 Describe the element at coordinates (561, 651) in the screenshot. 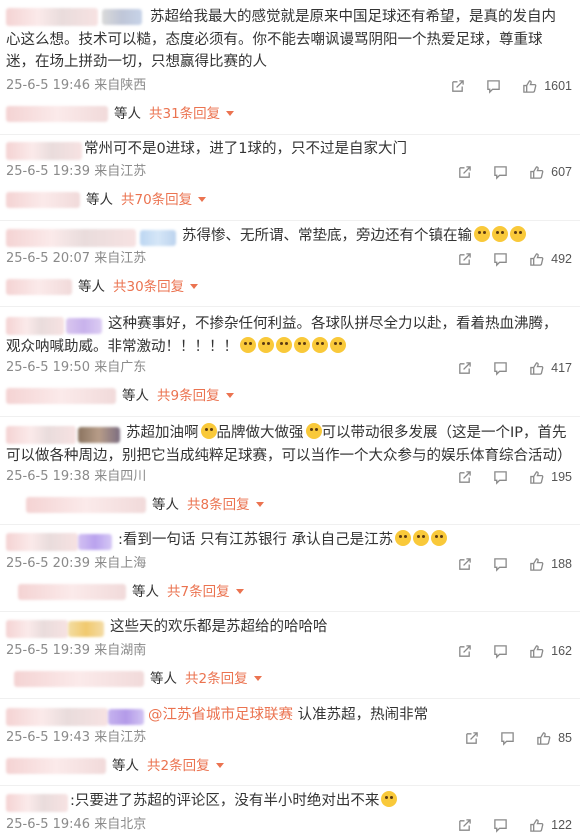

I see `like-count: 162` at that location.